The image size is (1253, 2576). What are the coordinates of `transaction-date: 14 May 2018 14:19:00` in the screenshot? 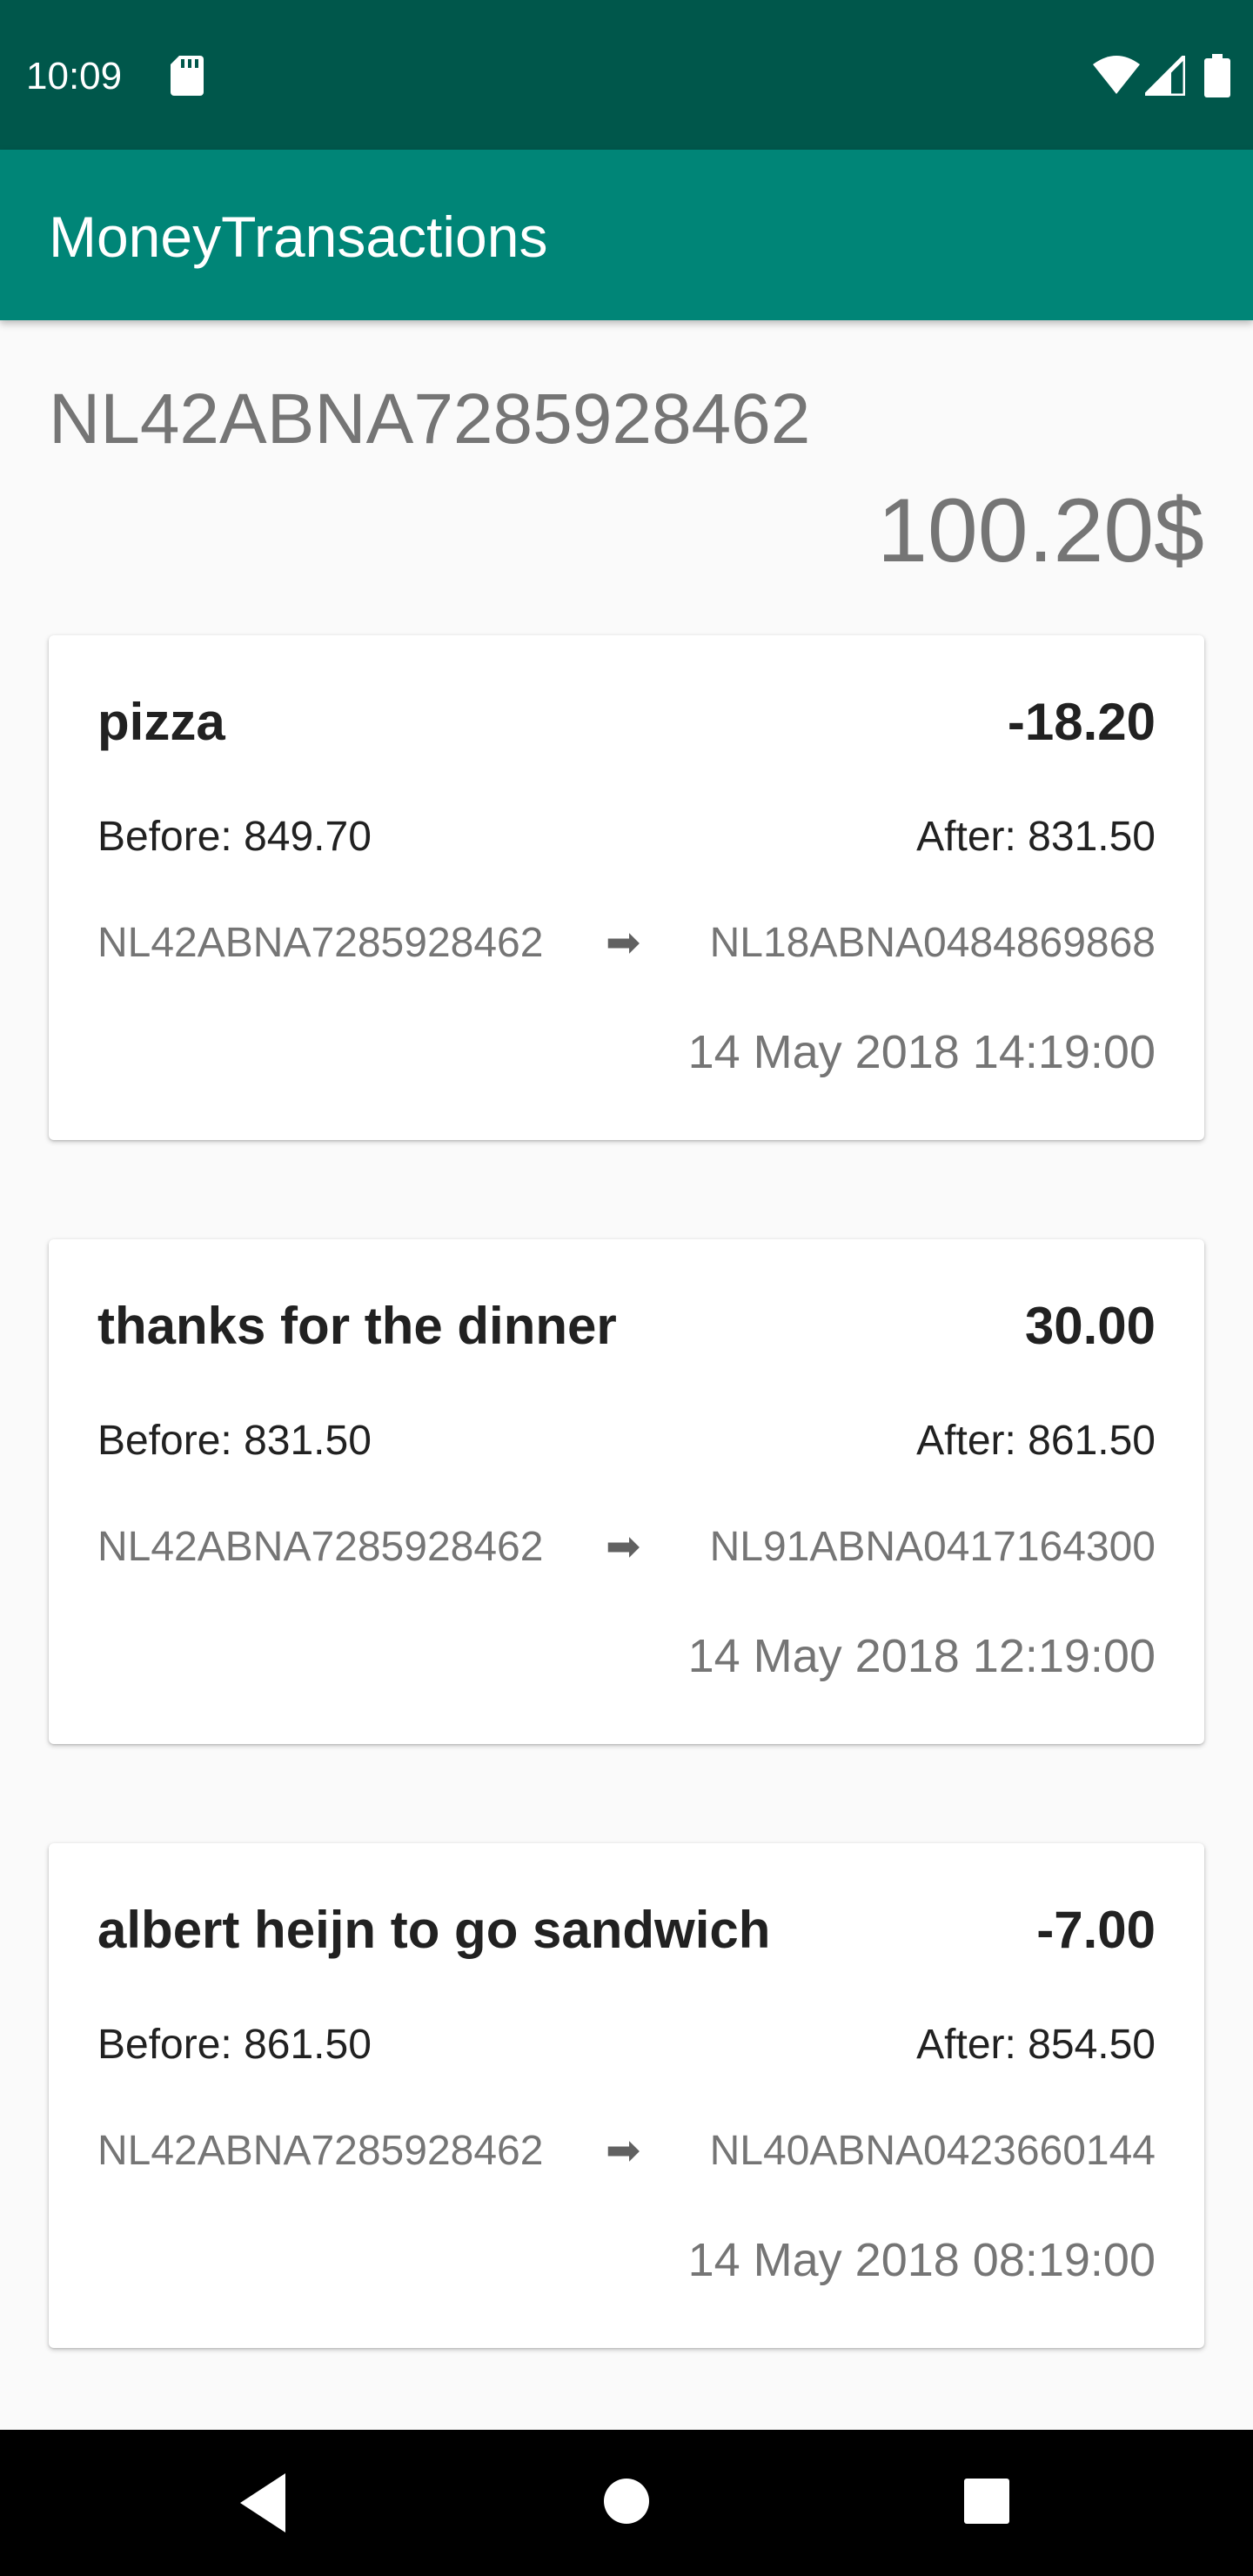 It's located at (921, 1052).